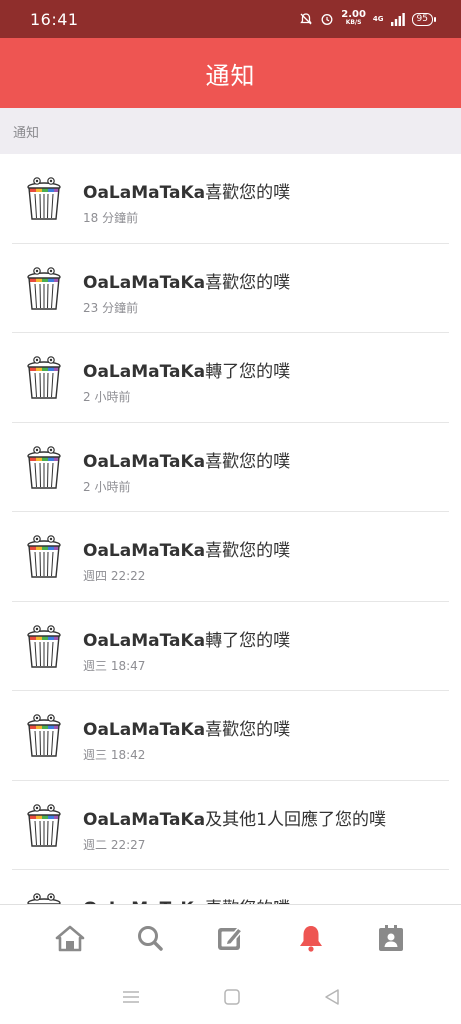 The image size is (461, 1024). I want to click on bell-icon, so click(310, 938).